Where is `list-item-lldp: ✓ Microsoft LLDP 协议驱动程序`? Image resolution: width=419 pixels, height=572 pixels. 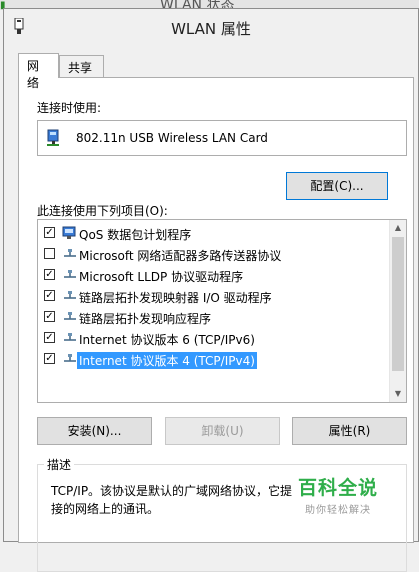
list-item-lldp: ✓ Microsoft LLDP 协议驱动程序 is located at coordinates (208, 275).